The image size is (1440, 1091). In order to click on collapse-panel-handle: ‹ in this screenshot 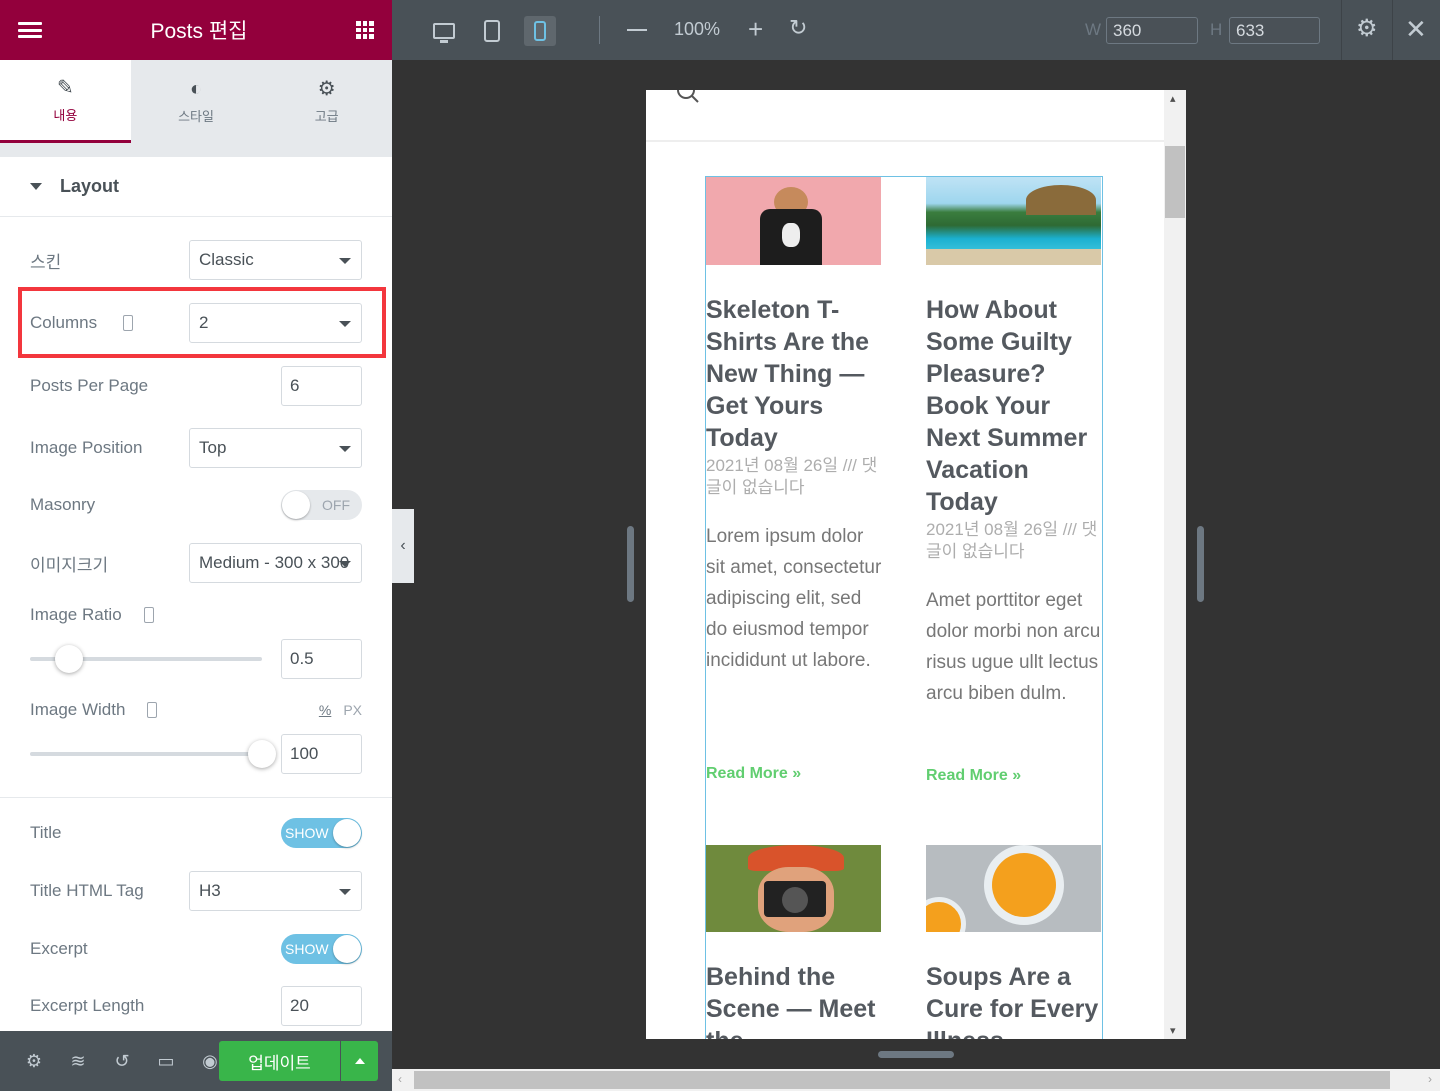, I will do `click(403, 546)`.